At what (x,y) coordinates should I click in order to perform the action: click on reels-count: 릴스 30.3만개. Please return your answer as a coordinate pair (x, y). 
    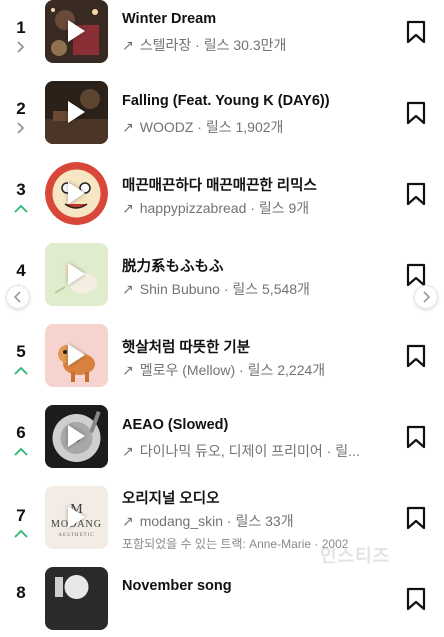
    Looking at the image, I should click on (245, 45).